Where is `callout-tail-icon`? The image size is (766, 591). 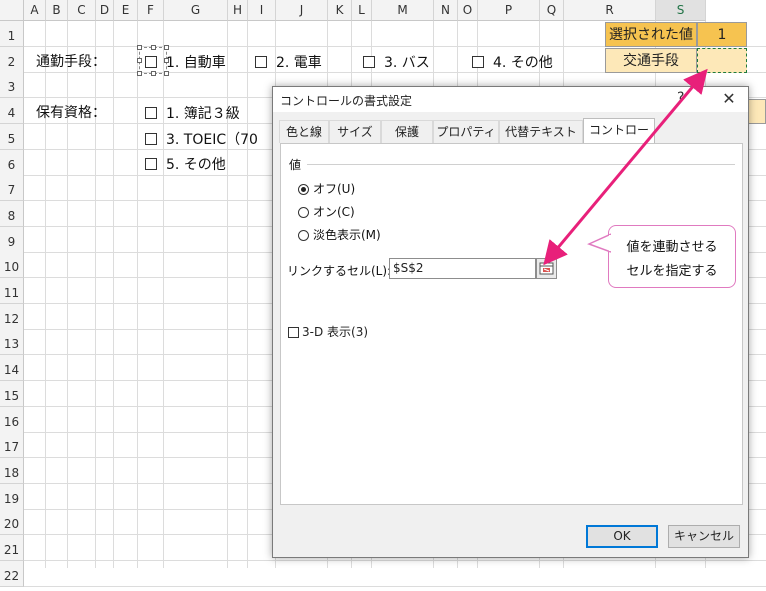 callout-tail-icon is located at coordinates (599, 243).